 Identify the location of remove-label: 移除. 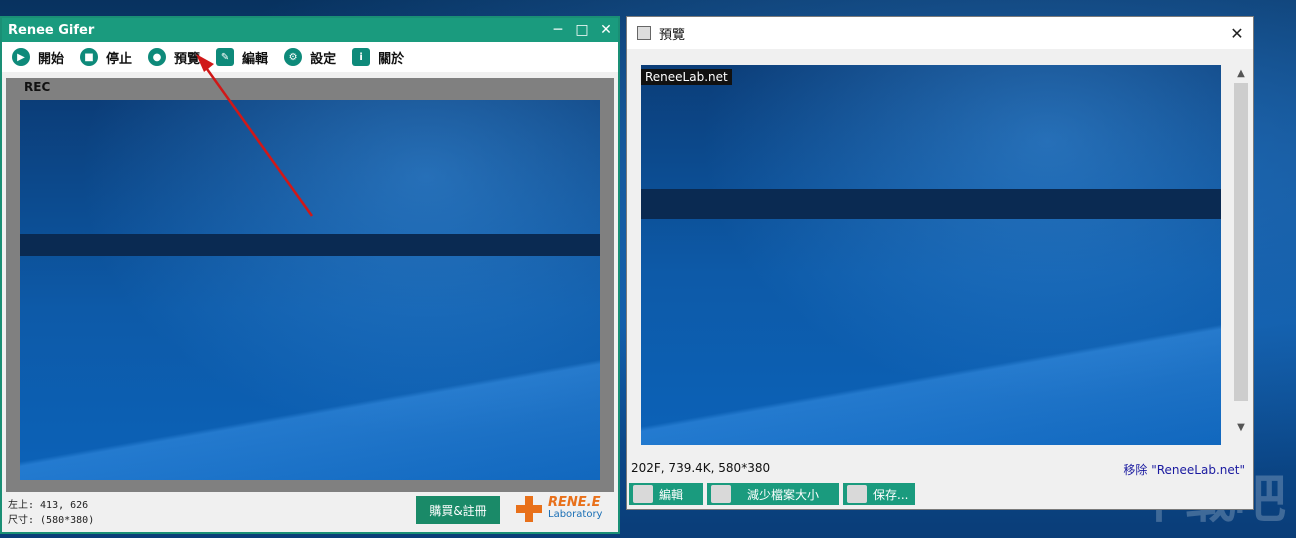
(1135, 470).